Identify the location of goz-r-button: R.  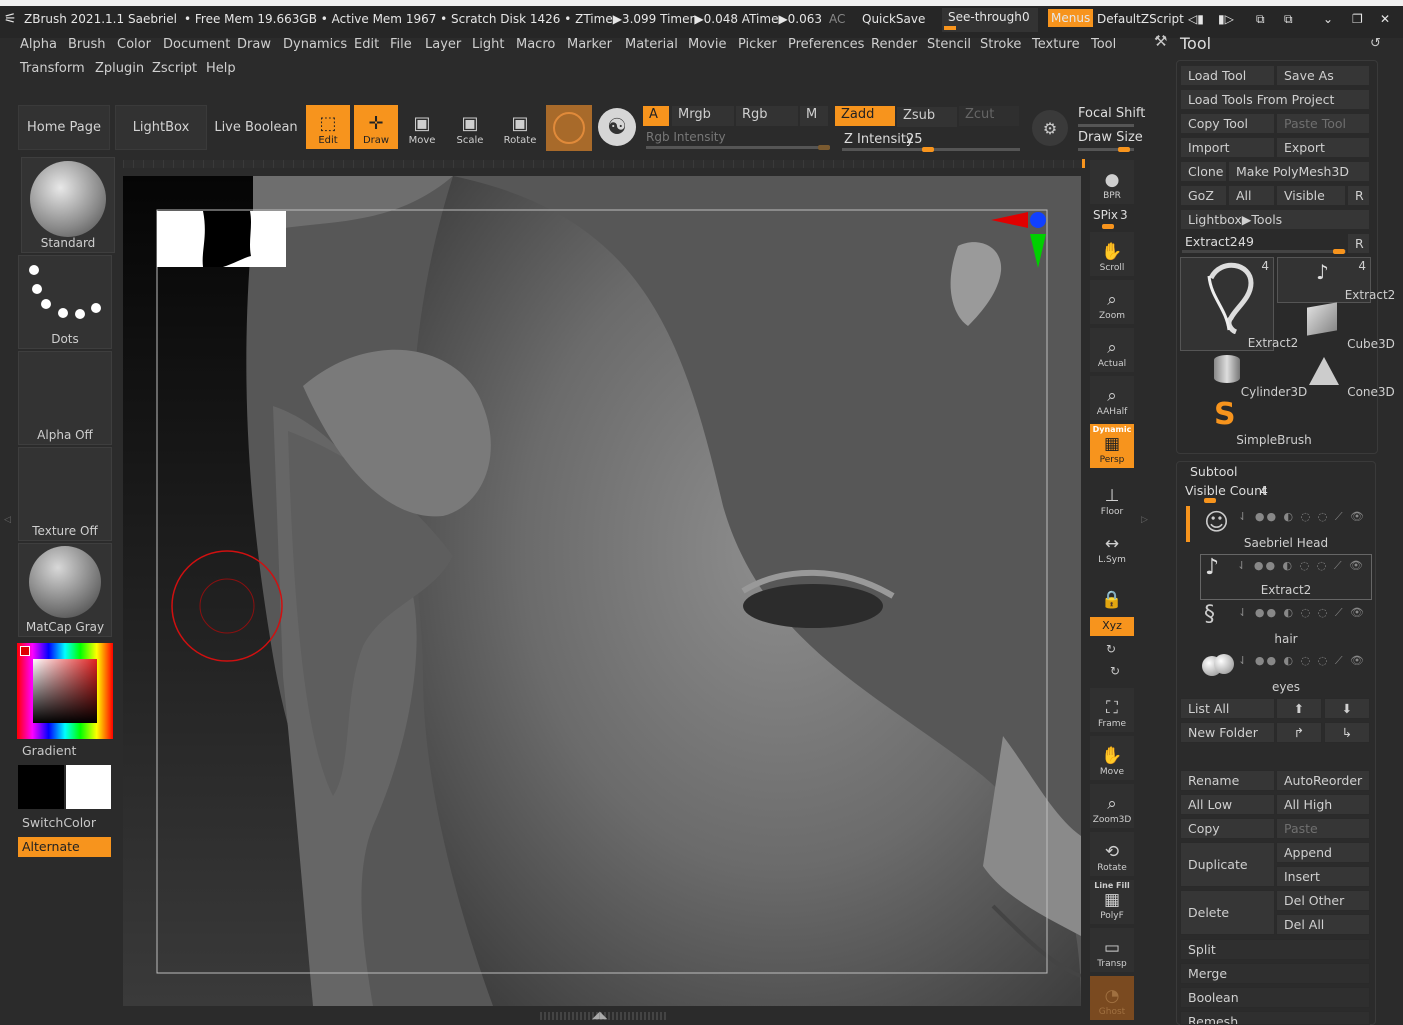
(1358, 195).